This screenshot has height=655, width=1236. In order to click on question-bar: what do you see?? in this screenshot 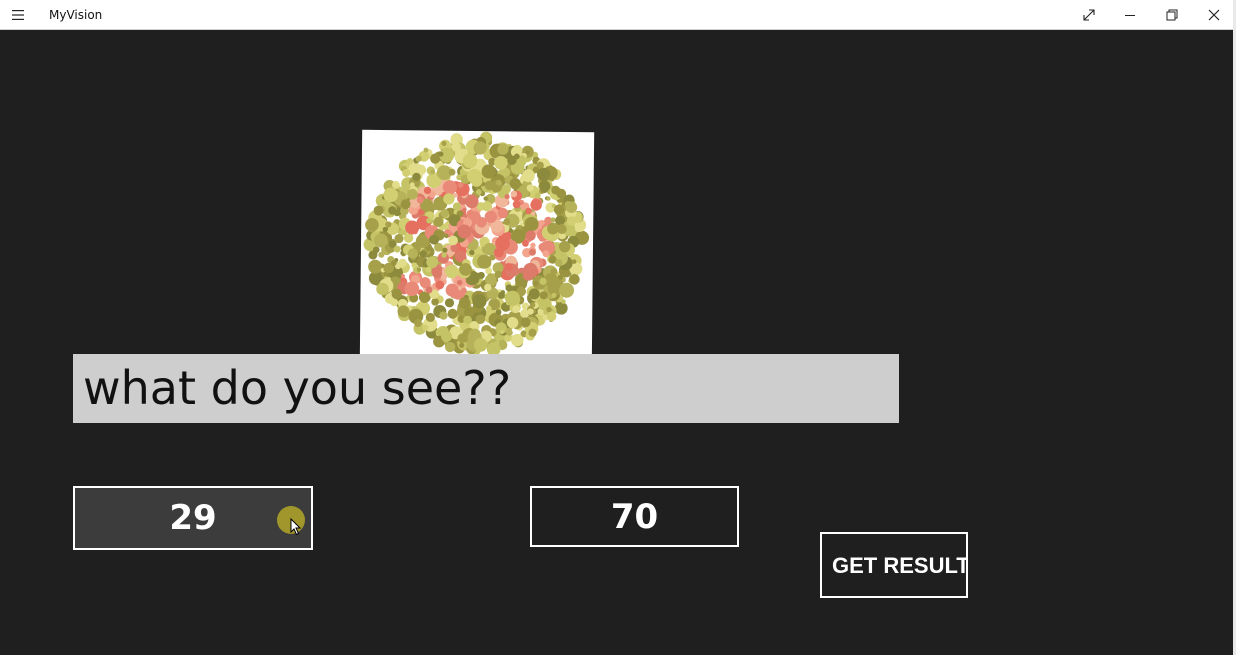, I will do `click(486, 388)`.